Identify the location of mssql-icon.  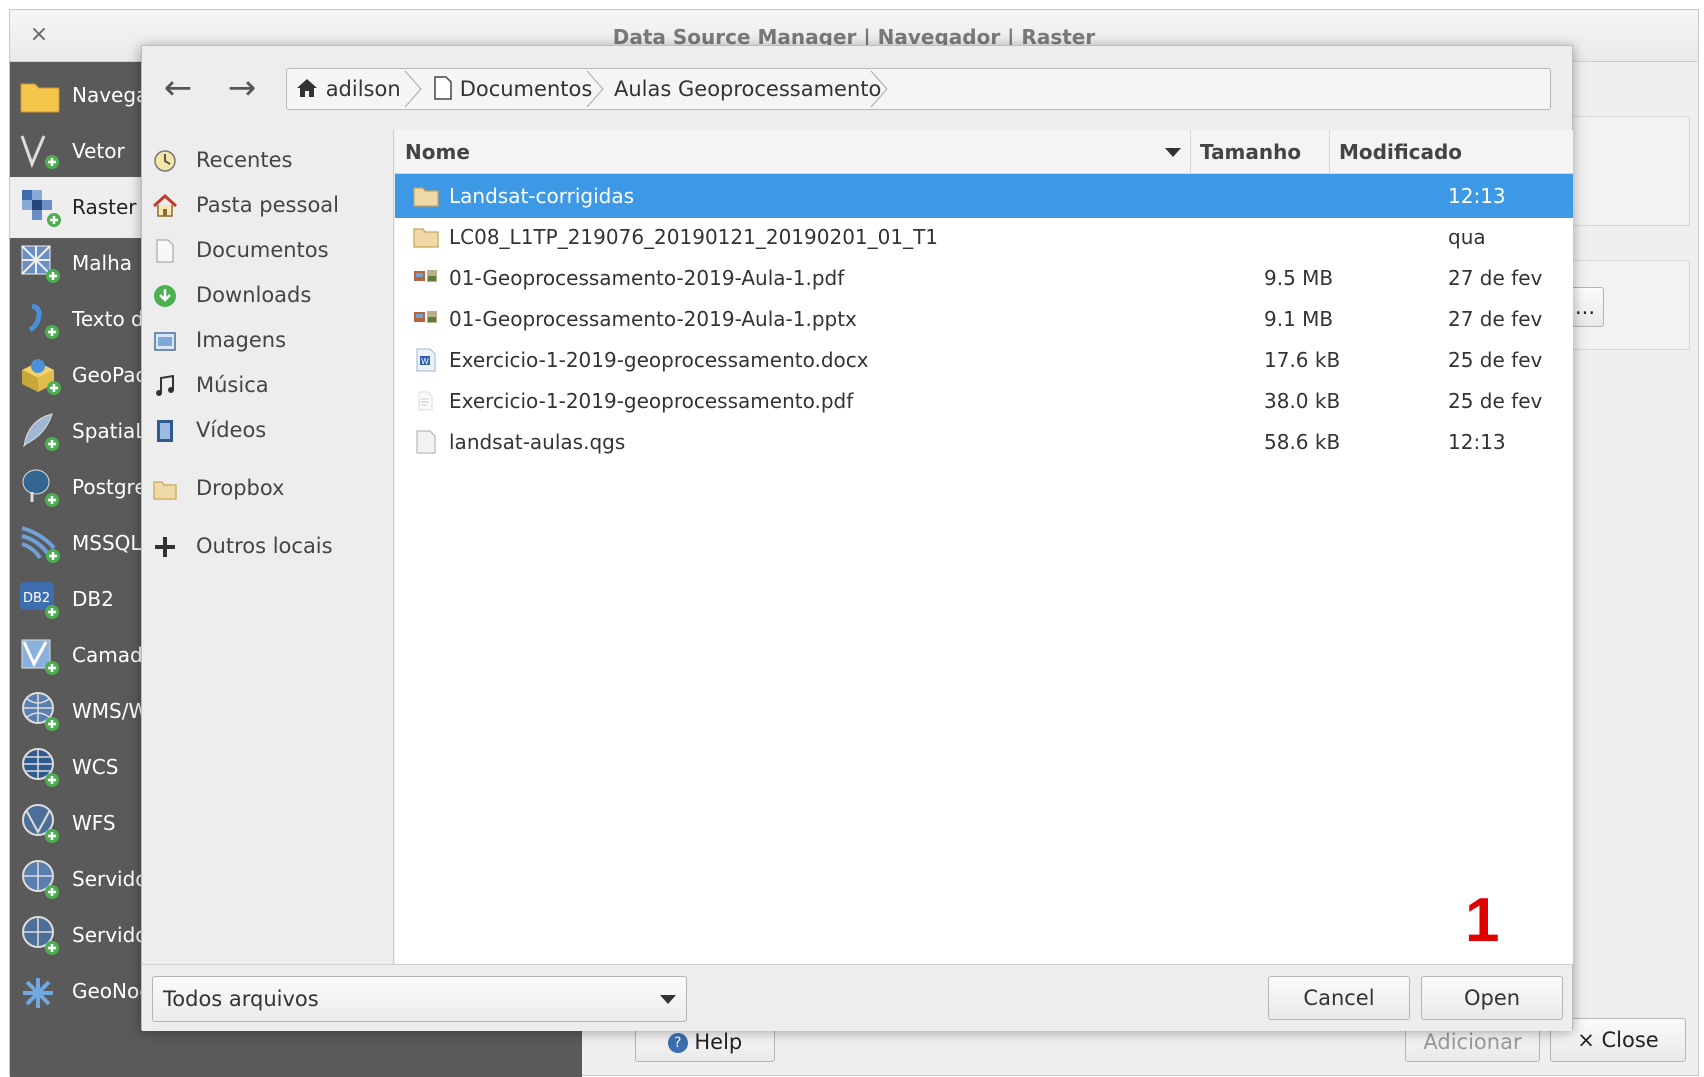
(40, 544).